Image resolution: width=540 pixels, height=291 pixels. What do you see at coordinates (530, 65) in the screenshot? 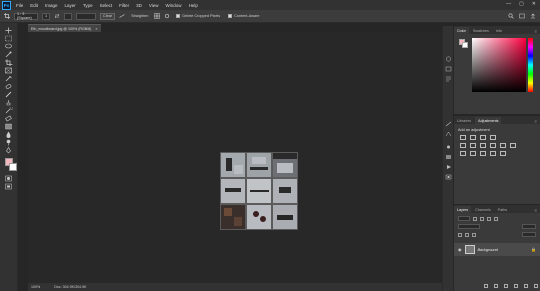
I see `hue-slider` at bounding box center [530, 65].